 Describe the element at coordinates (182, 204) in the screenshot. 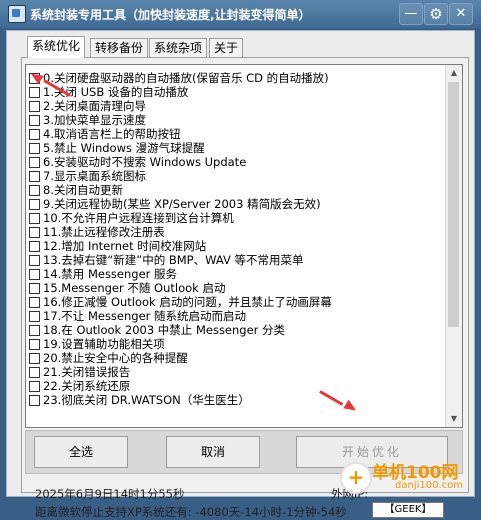

I see `option-label: 9.关闭远程协助(某些 XP/Server 2003 精简版会无效)` at that location.